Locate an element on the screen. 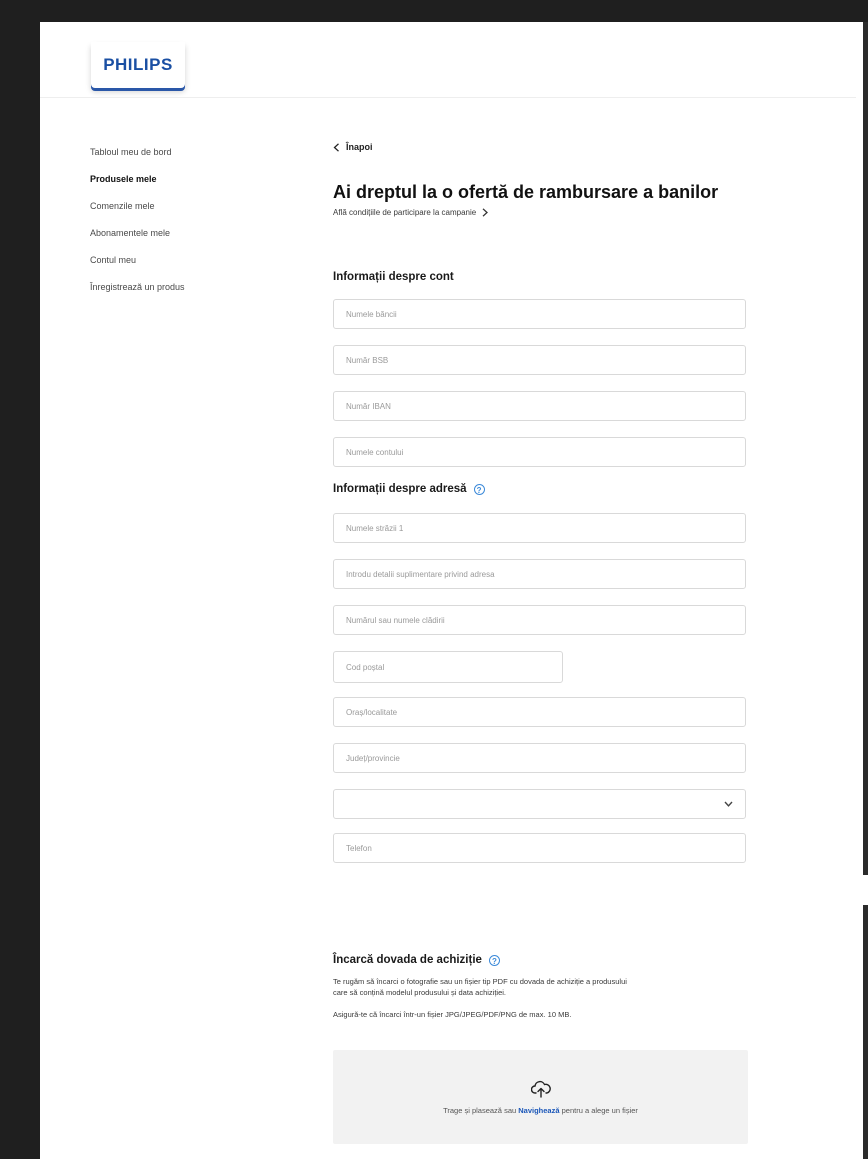 This screenshot has height=1159, width=868. philips-logo: PHILIPS is located at coordinates (138, 65).